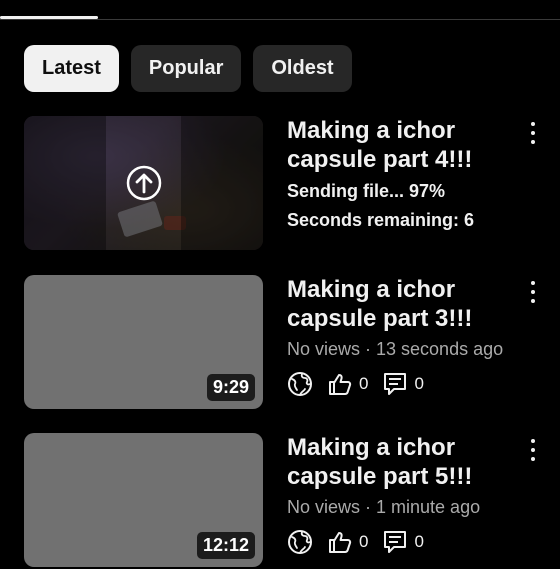 The width and height of the screenshot is (560, 569). What do you see at coordinates (143, 342) in the screenshot?
I see `video-thumbnail: 9:29` at bounding box center [143, 342].